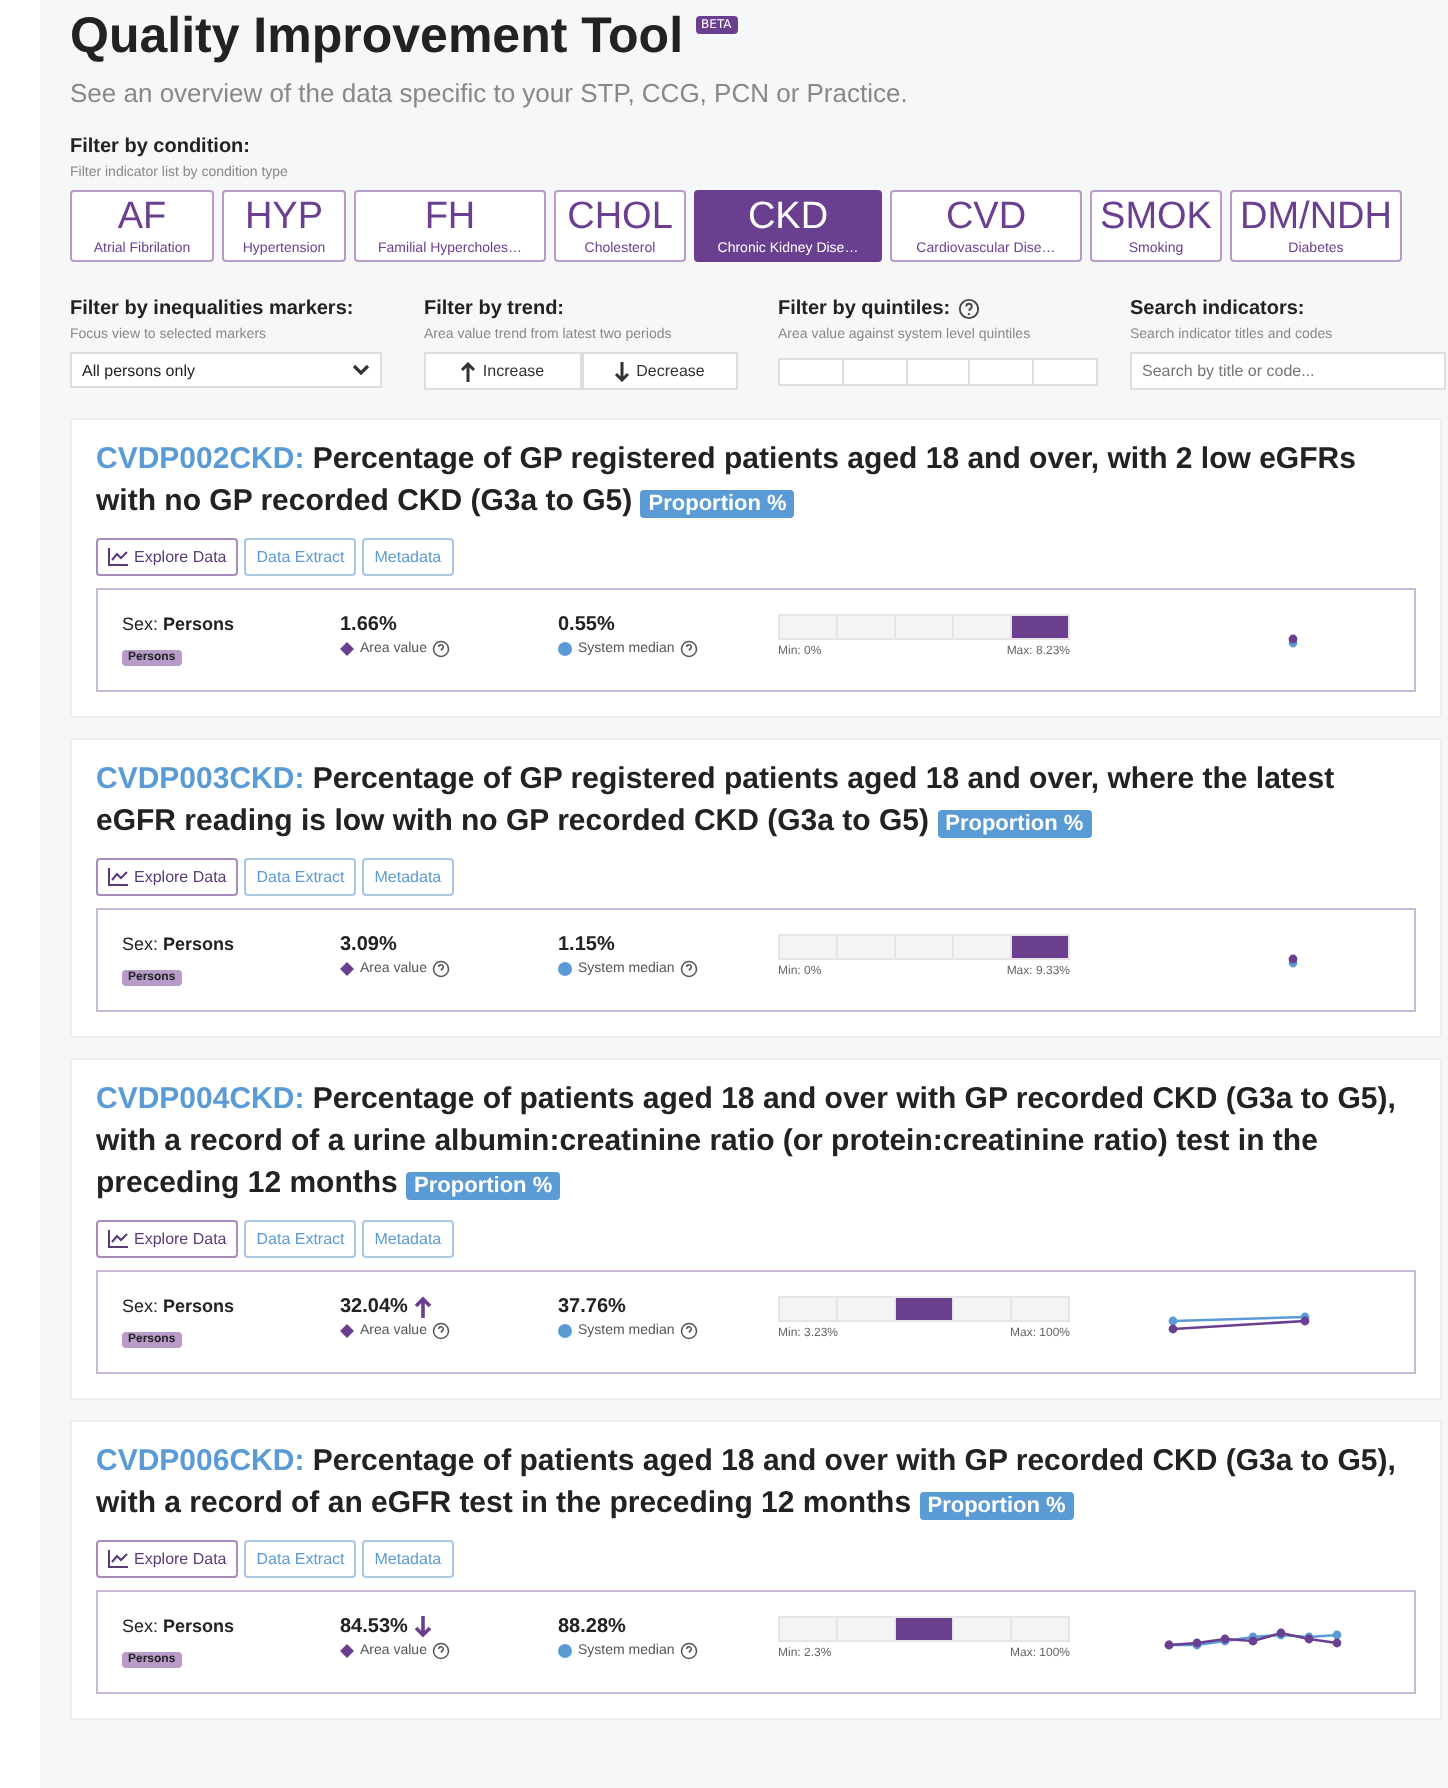  Describe the element at coordinates (716, 801) in the screenshot. I see `indicator-title: CVDP003CKD: Percentage of GP registered patients aged 18 and over, where the latest eGFR reading is low with no GP recorded CKD (G3a to G5) Proportion %` at that location.